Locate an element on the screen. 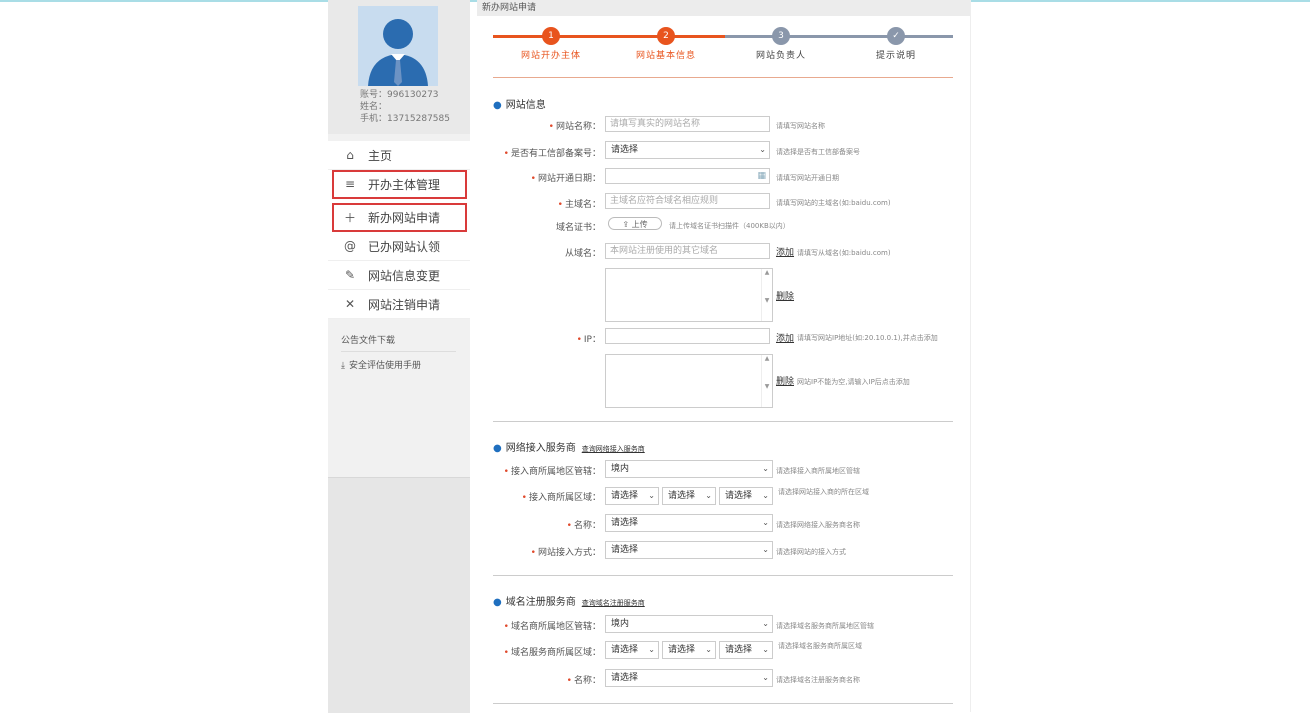 The height and width of the screenshot is (713, 1310). sidebar-item-entity-management: ≡ 开办主体管理 is located at coordinates (399, 184).